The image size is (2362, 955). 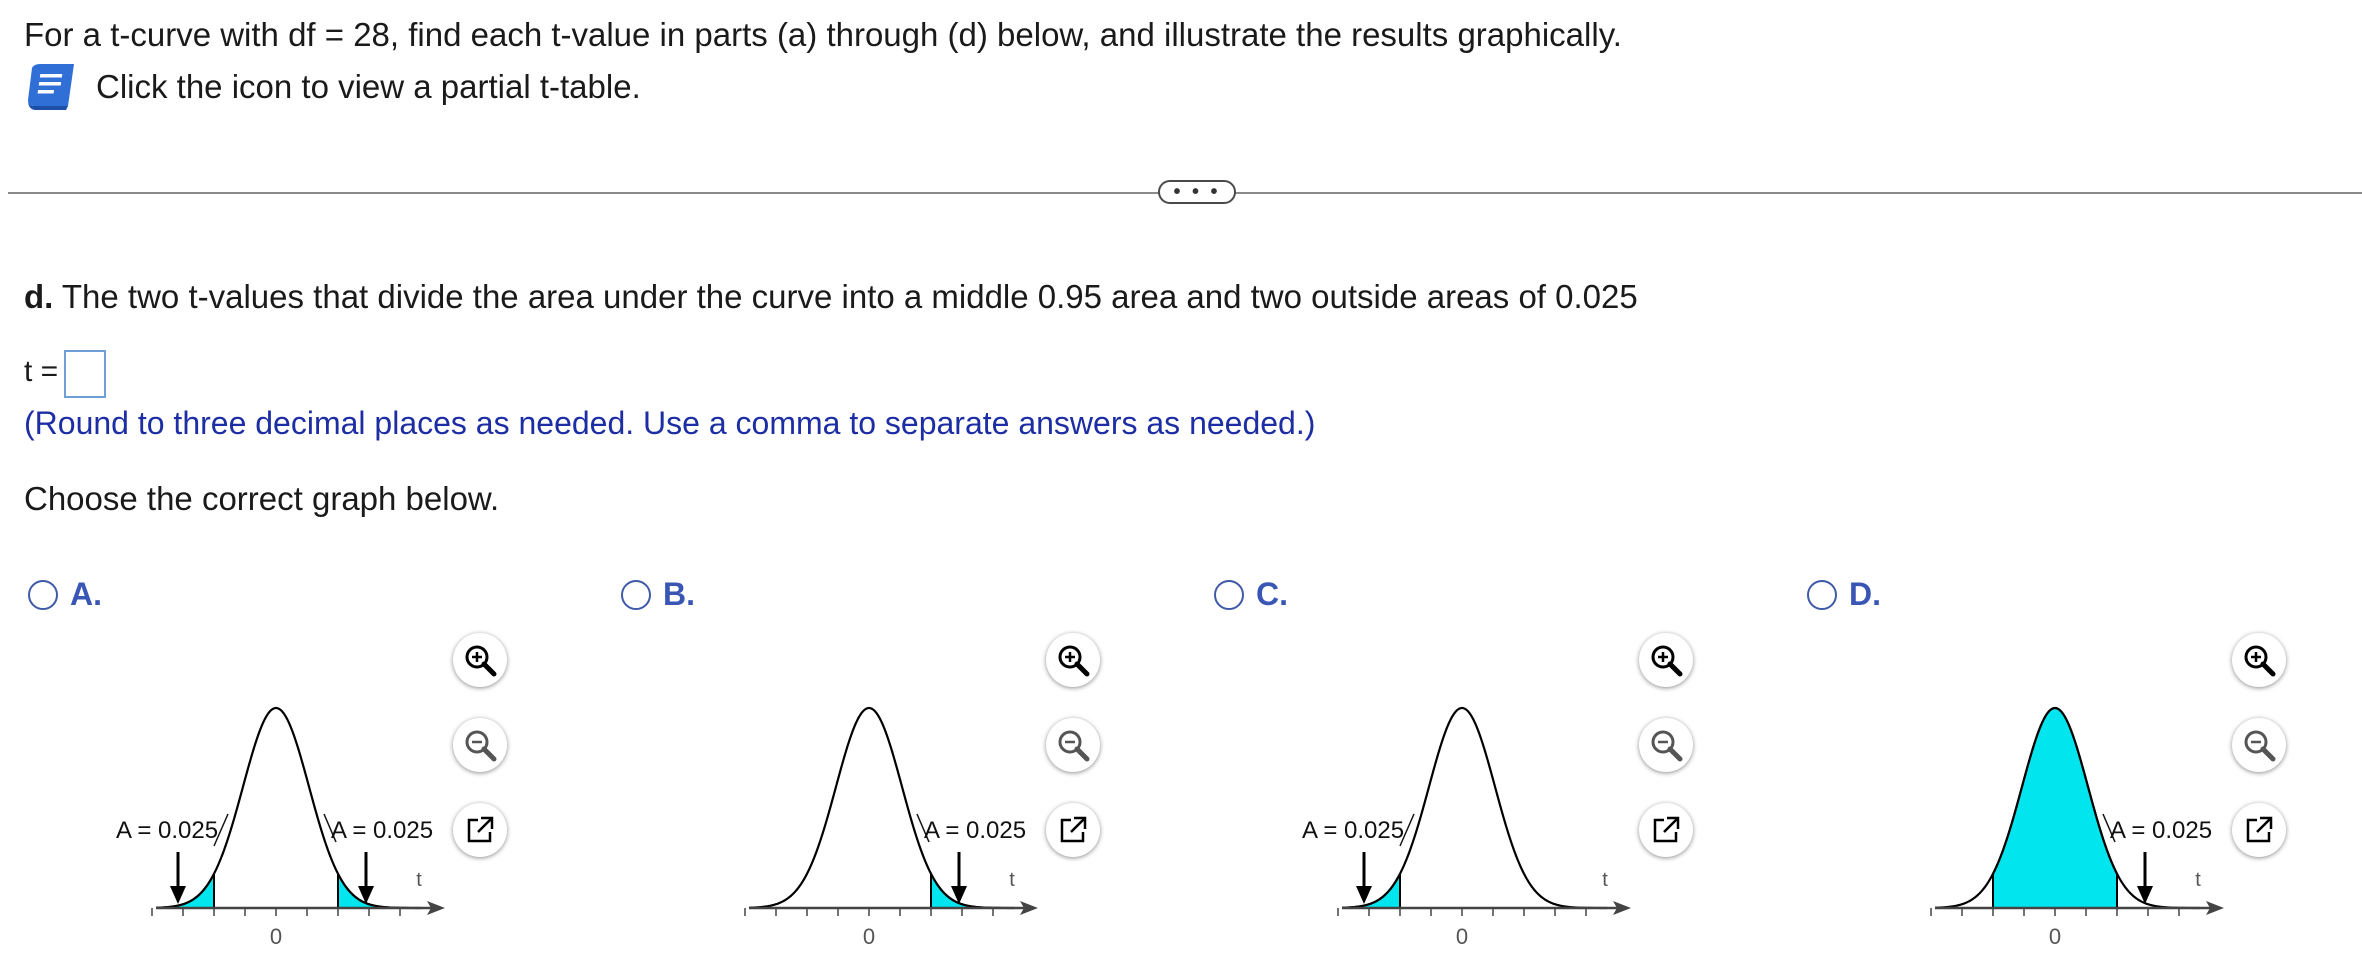 I want to click on graph-d: 0 t A = 0.025, so click(x=2064, y=807).